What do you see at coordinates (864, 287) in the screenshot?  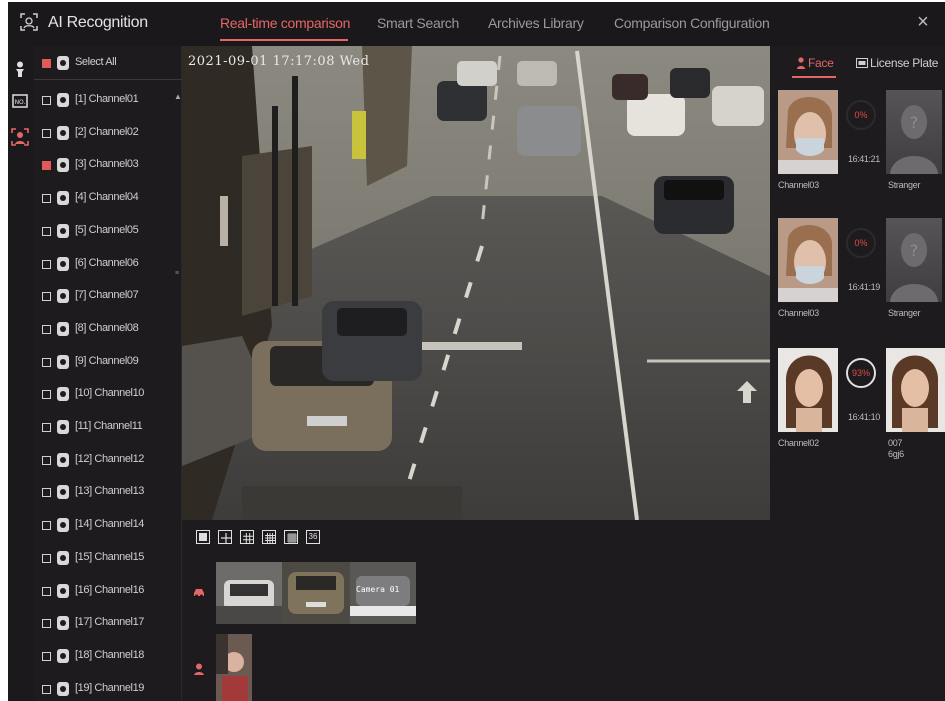 I see `match-time: 16:41:19` at bounding box center [864, 287].